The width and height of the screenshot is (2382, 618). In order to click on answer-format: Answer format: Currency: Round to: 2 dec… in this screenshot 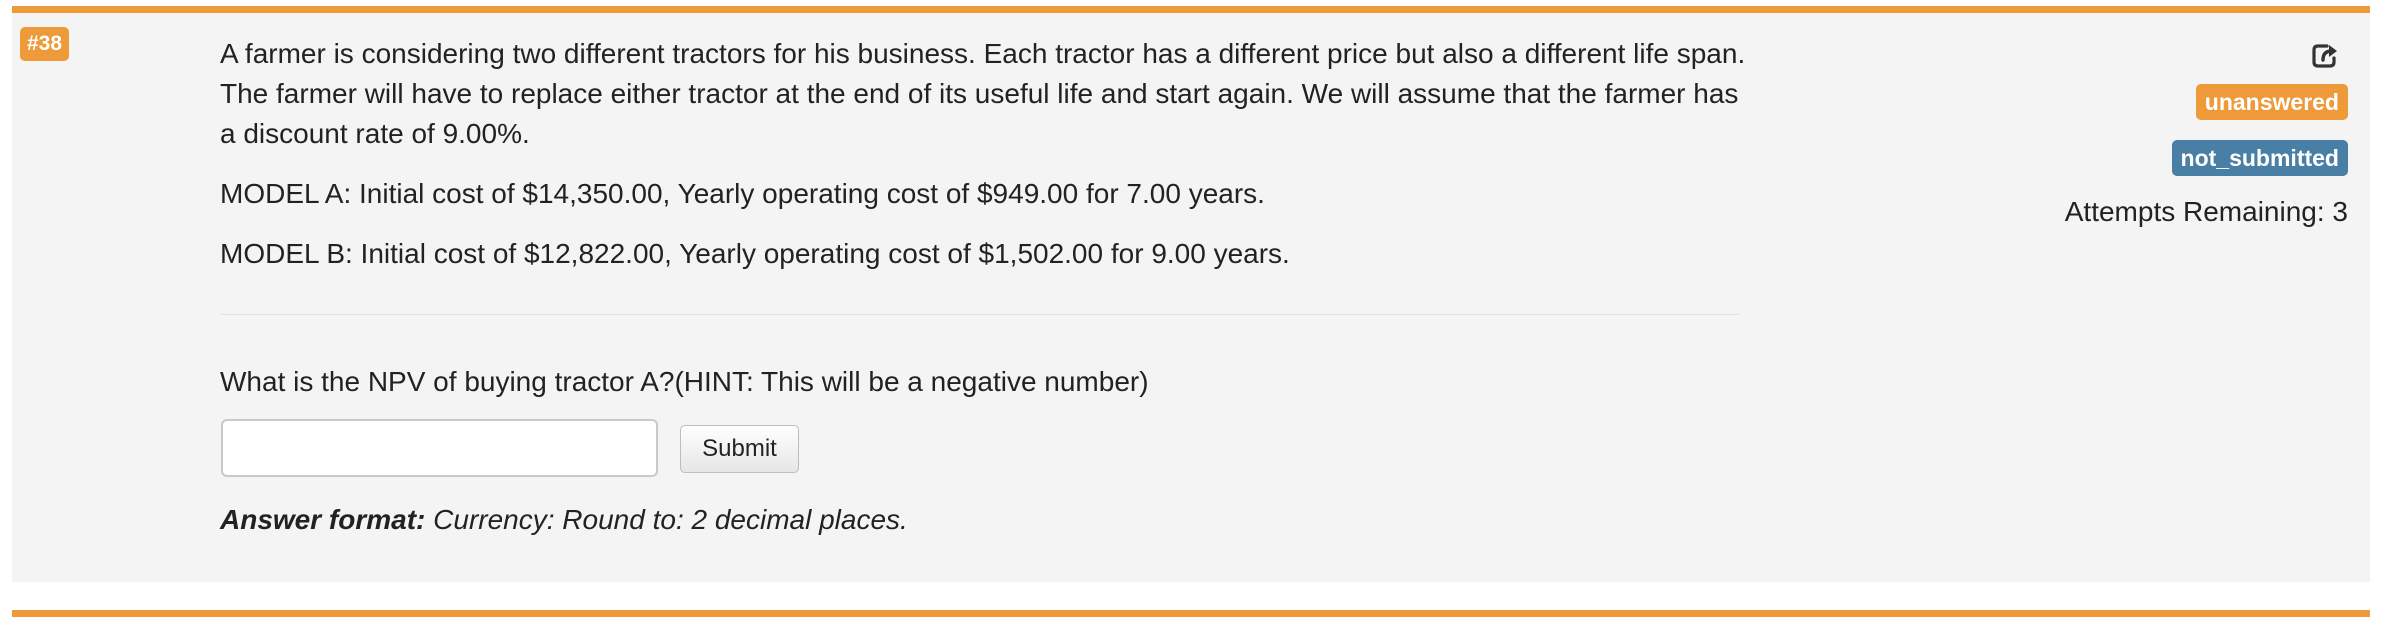, I will do `click(564, 520)`.